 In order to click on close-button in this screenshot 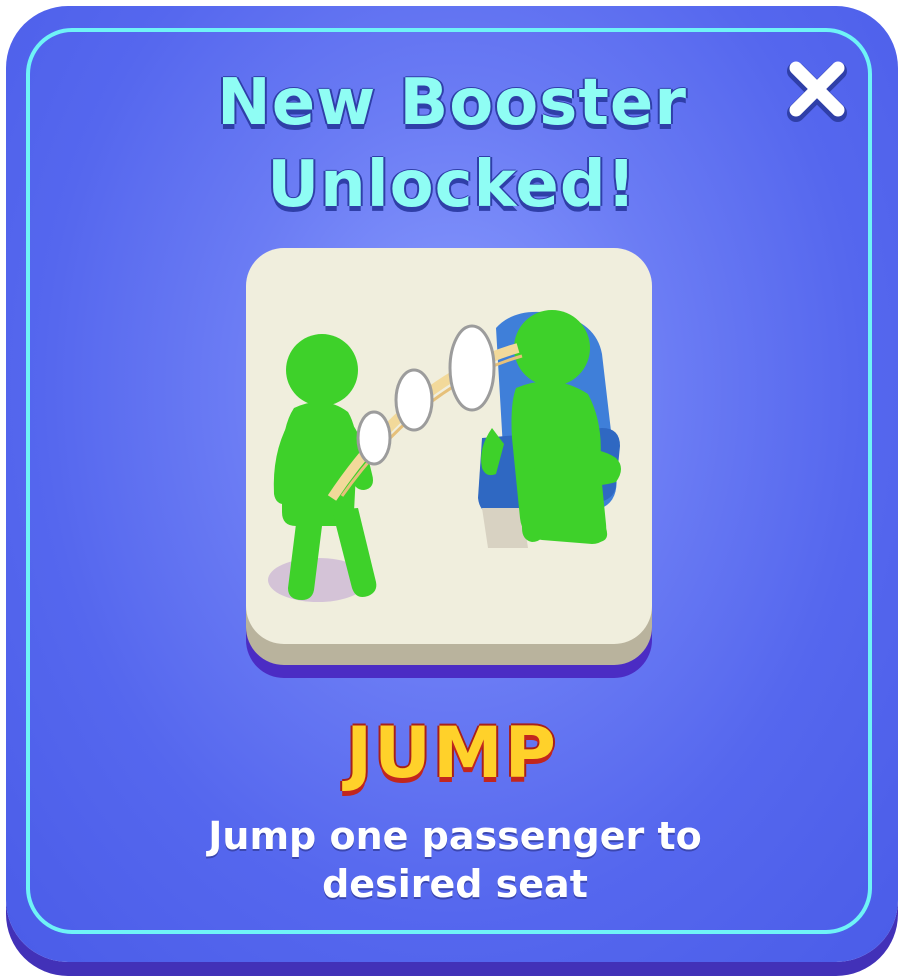, I will do `click(817, 89)`.